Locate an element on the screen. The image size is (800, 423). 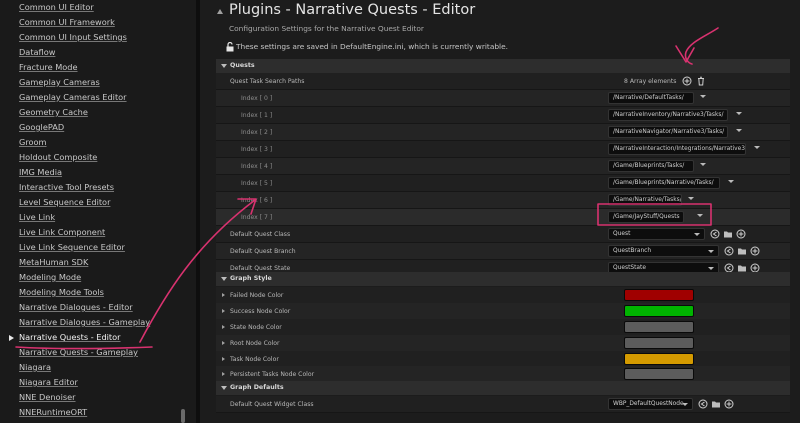
path-field: /Game/JayStuff/Quests is located at coordinates (646, 217).